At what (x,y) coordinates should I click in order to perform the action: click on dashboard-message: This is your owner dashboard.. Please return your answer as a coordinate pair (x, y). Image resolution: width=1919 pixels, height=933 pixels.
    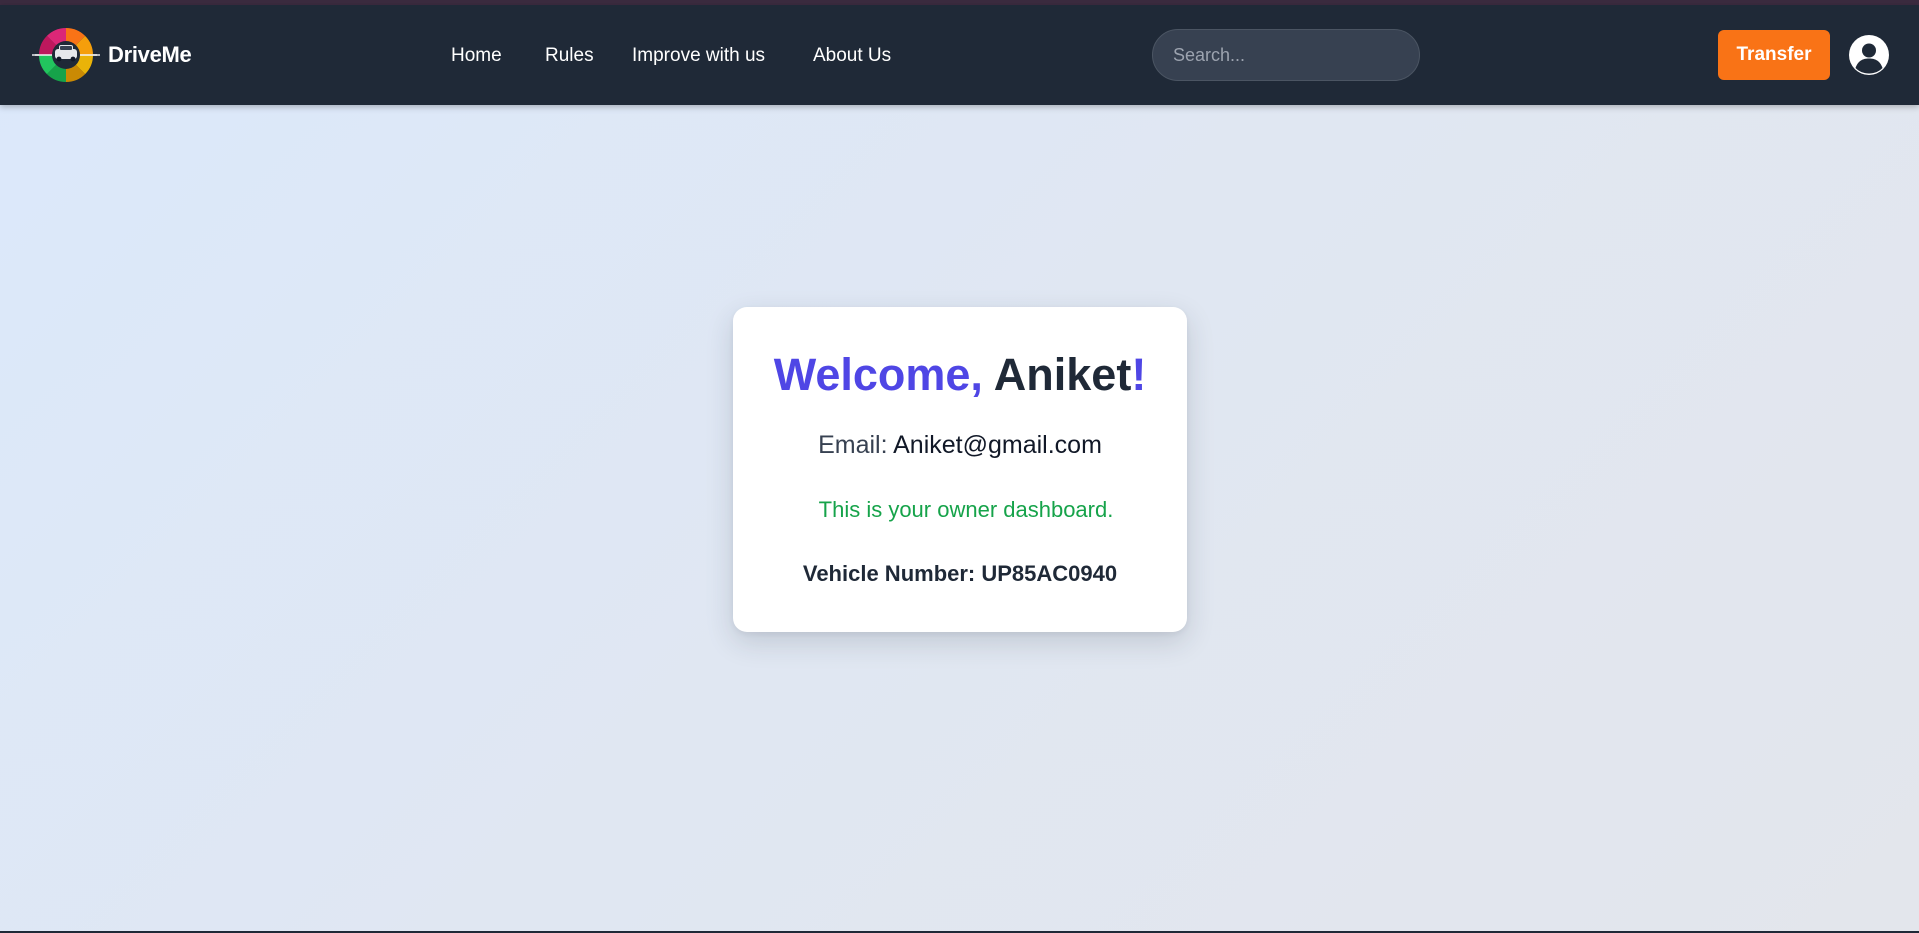
    Looking at the image, I should click on (966, 509).